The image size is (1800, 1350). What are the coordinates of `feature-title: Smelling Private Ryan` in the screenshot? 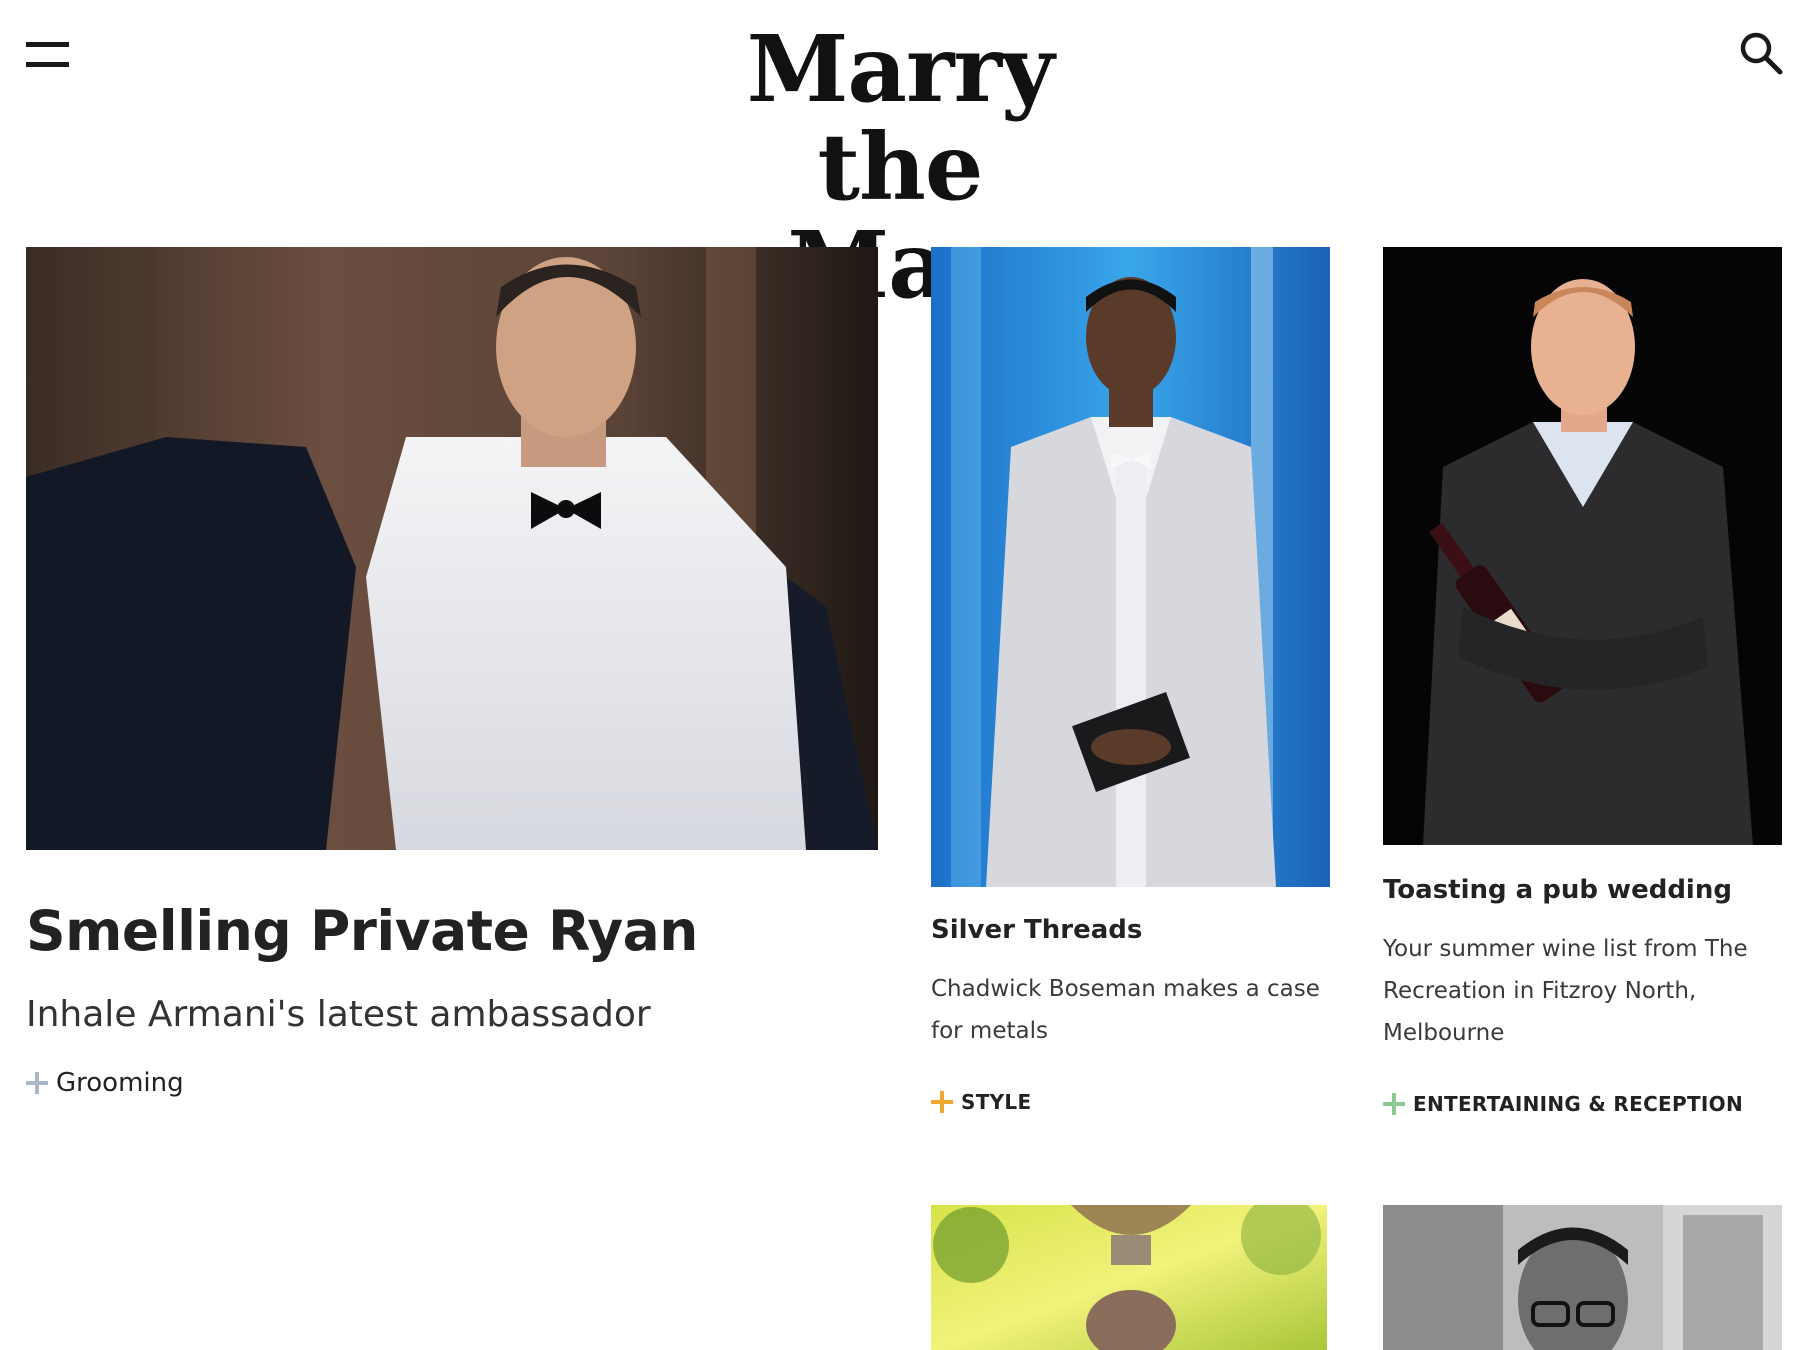 It's located at (446, 931).